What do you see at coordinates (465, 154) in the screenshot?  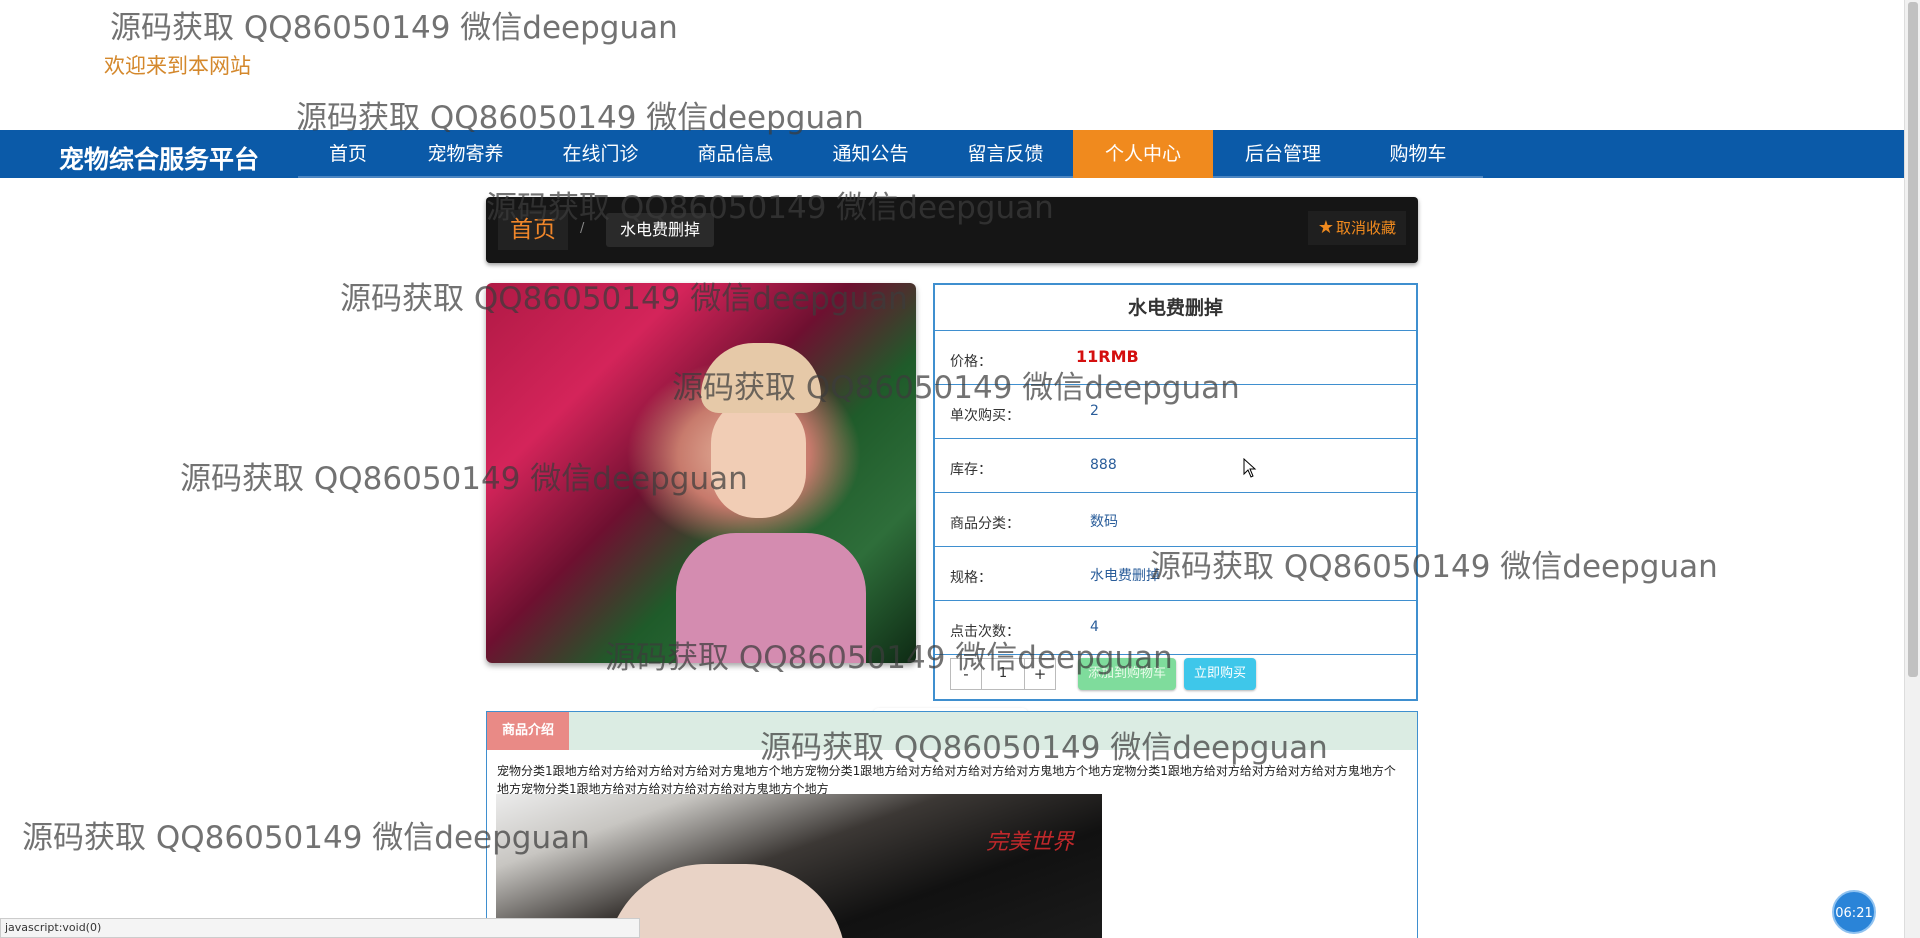 I see `nav-item-pet-boarding: 宠物寄养` at bounding box center [465, 154].